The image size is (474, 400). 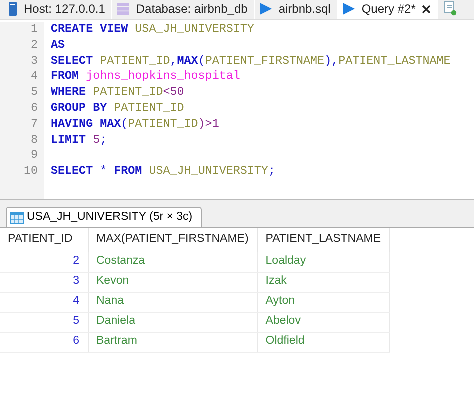 What do you see at coordinates (34, 77) in the screenshot?
I see `line-number: 4` at bounding box center [34, 77].